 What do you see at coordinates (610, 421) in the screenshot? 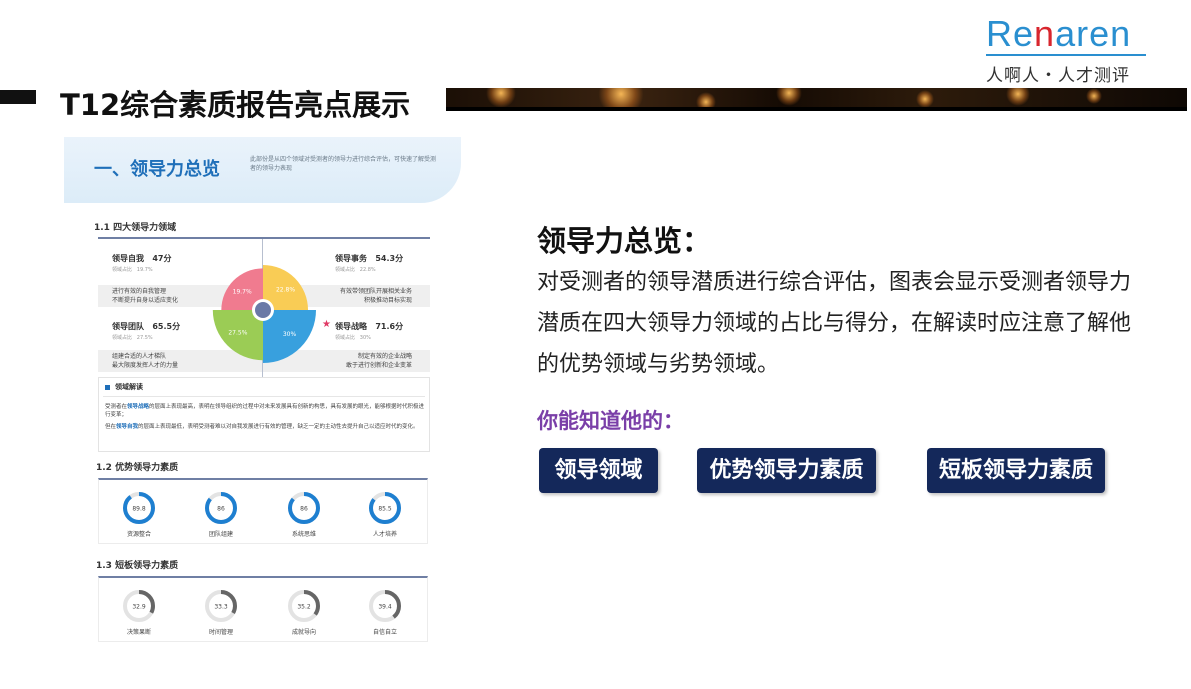
I see `you-can-know-label: 你能知道他的：` at bounding box center [610, 421].